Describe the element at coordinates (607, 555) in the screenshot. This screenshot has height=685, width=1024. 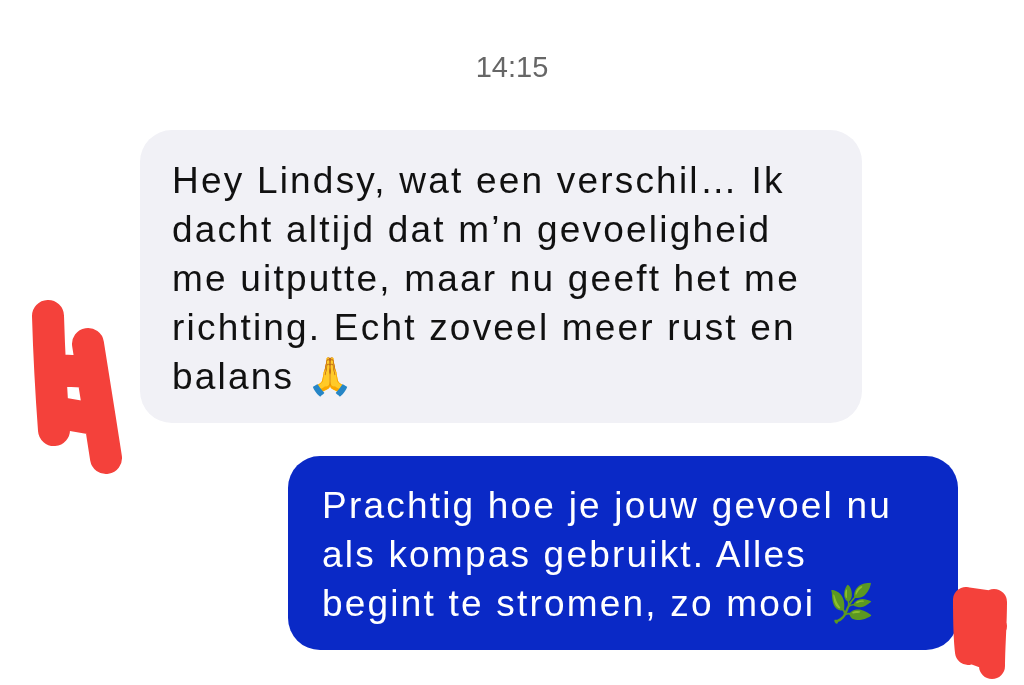
I see `message-text: Prachtig hoe je jouw gevoel nu als kompas gebruikt. Alles begint te stromen, zo mooi 🌿` at that location.